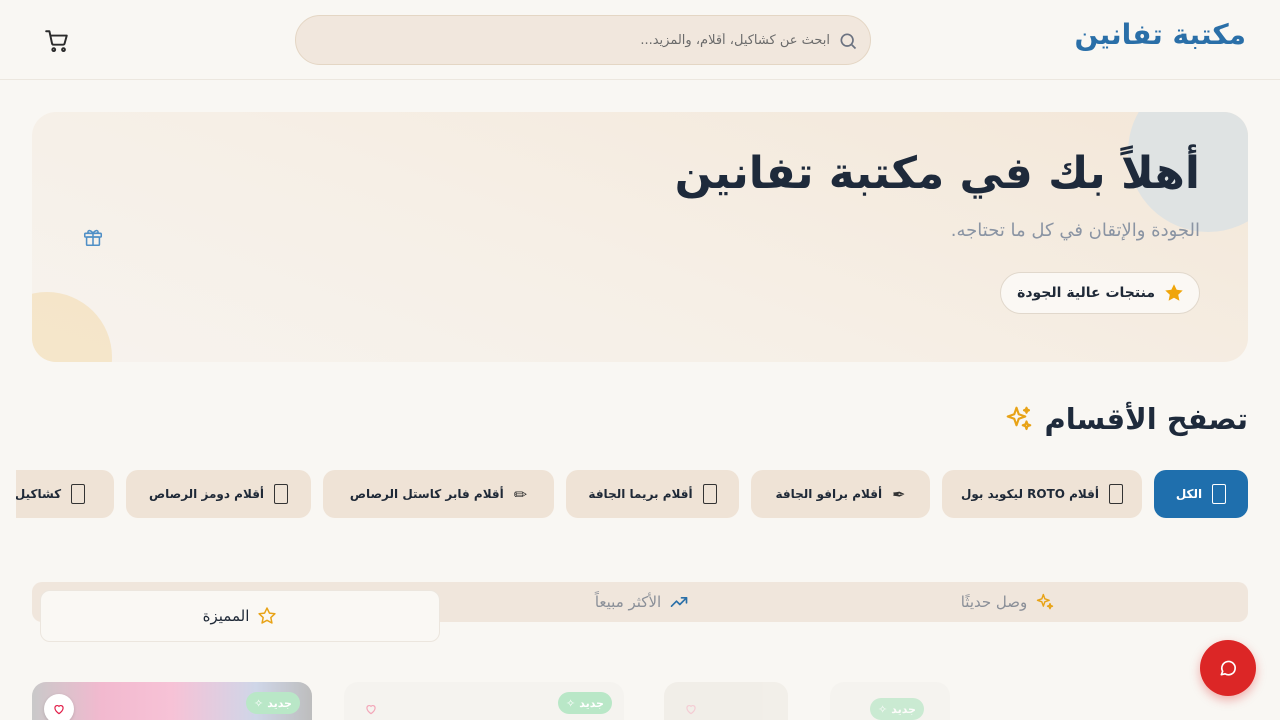  I want to click on tab-label: وصل حديثًا, so click(994, 602).